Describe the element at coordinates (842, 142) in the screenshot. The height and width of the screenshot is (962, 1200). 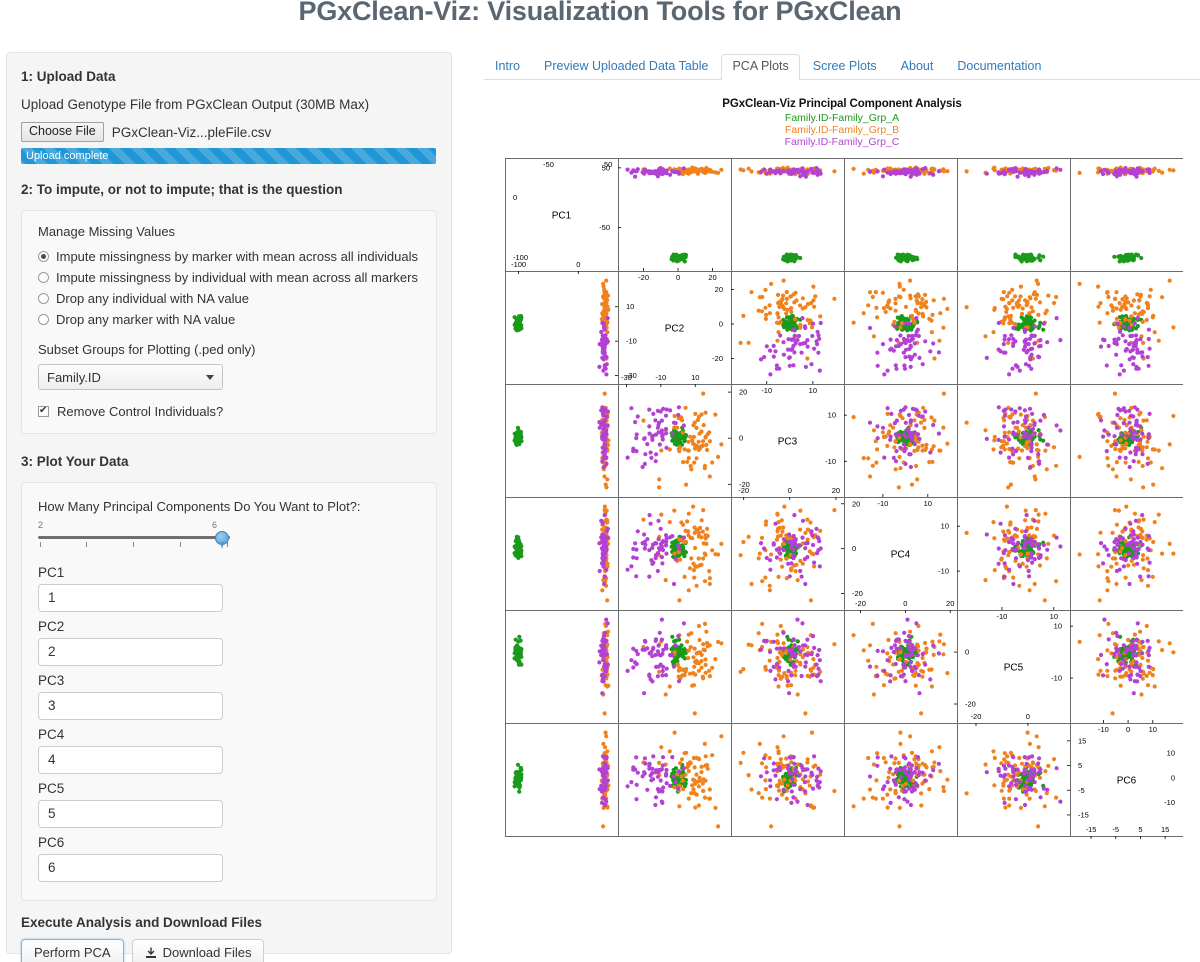
I see `legend-entry-c: Family.ID-Family_Grp_C` at that location.